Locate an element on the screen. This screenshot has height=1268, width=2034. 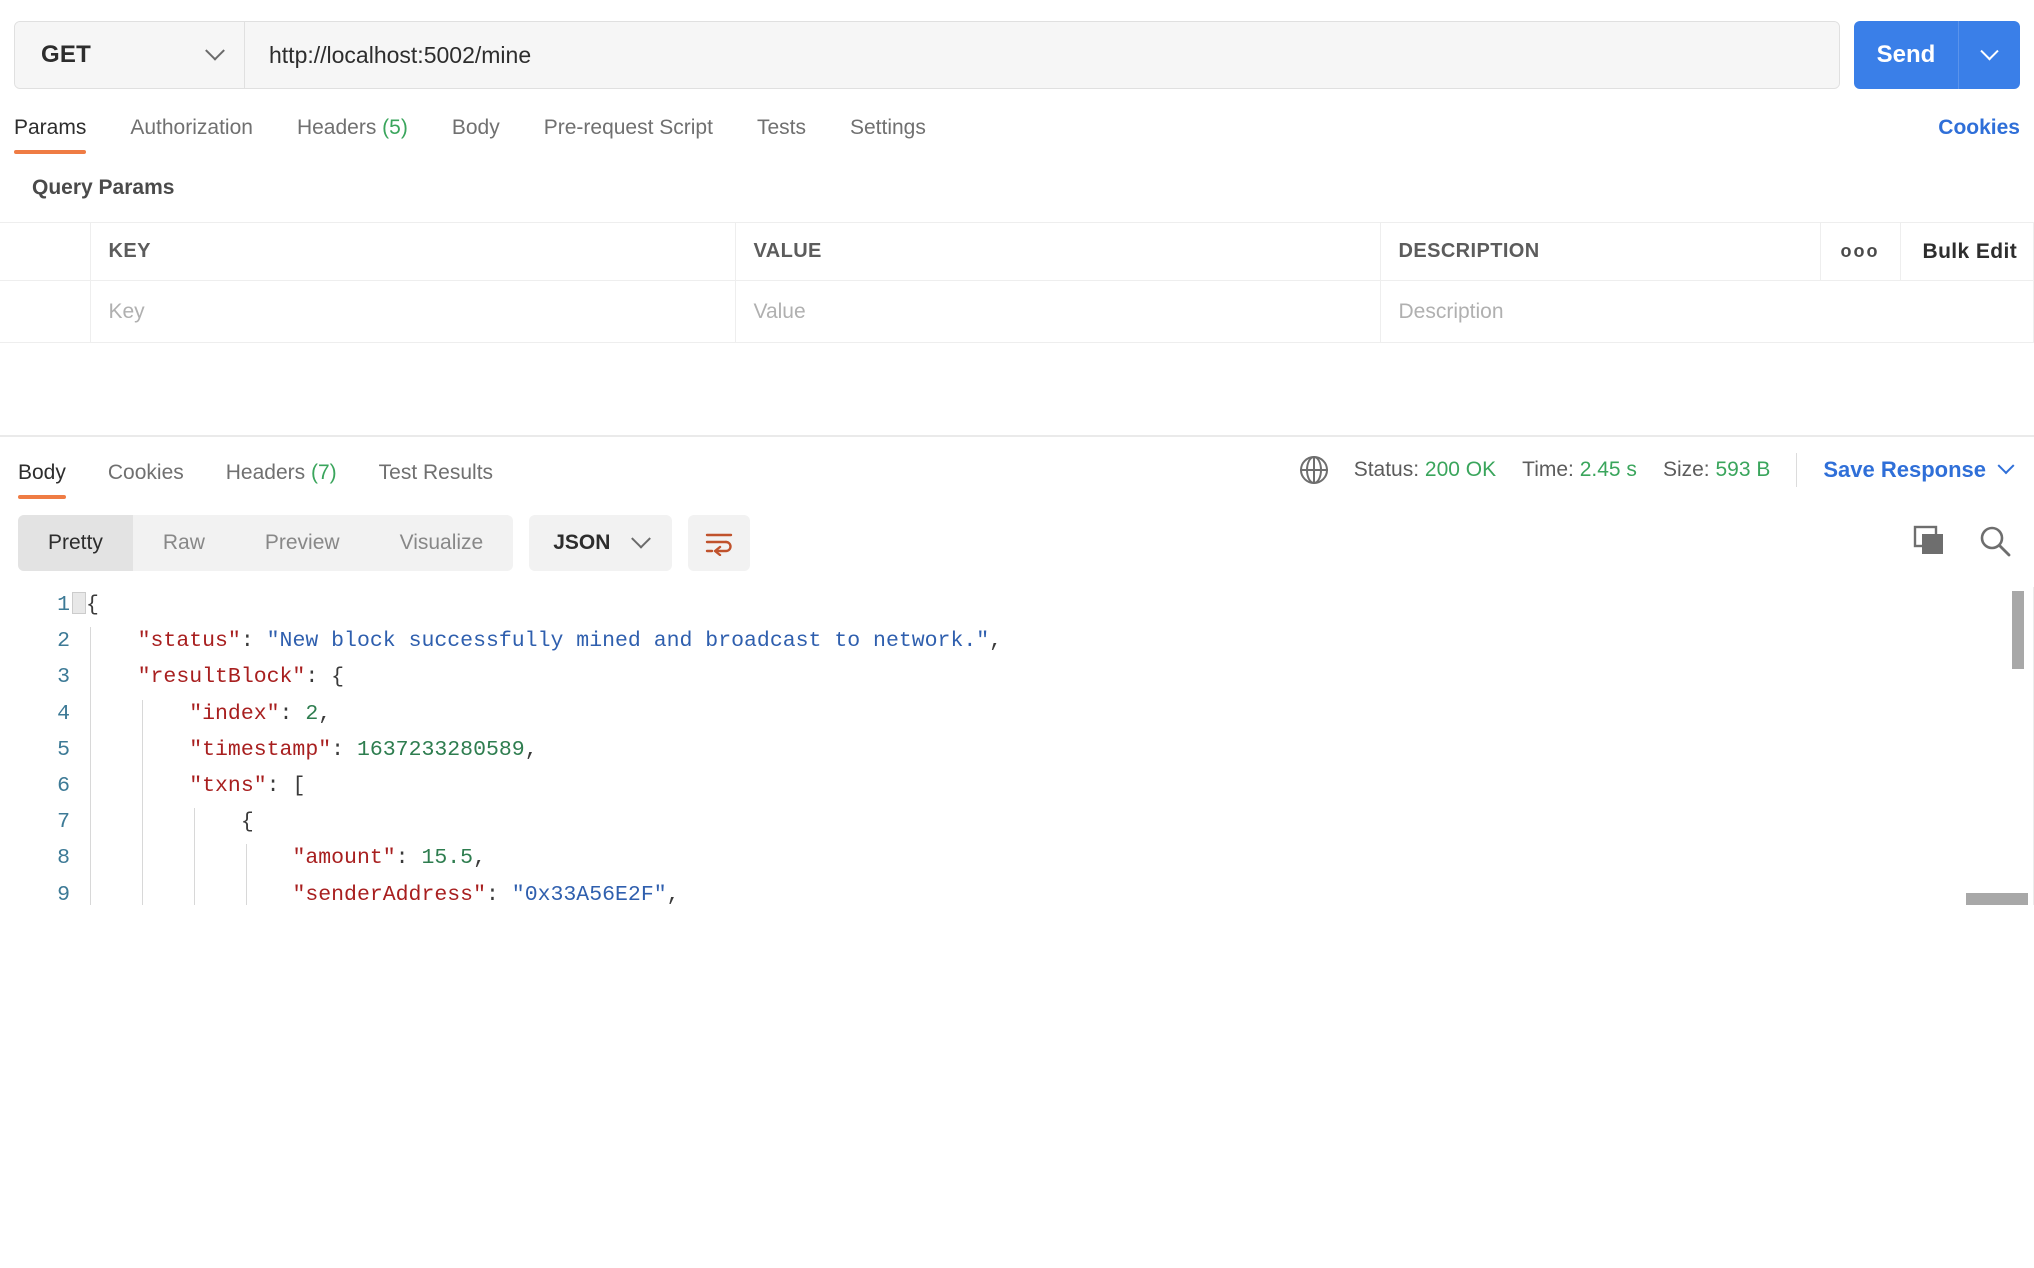
time-value: 2.45 s is located at coordinates (1608, 469).